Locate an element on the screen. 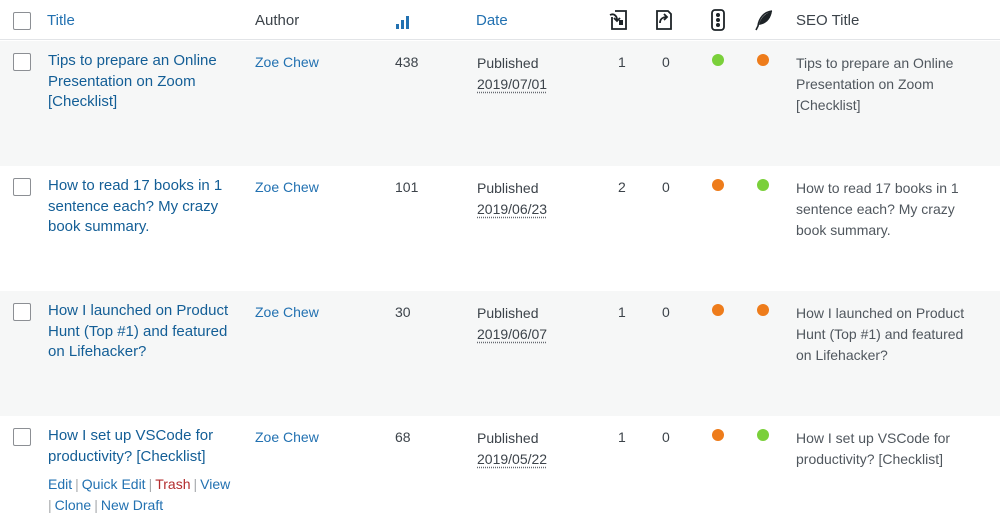 This screenshot has height=525, width=1000. post-title-line: [Checklist] is located at coordinates (83, 101).